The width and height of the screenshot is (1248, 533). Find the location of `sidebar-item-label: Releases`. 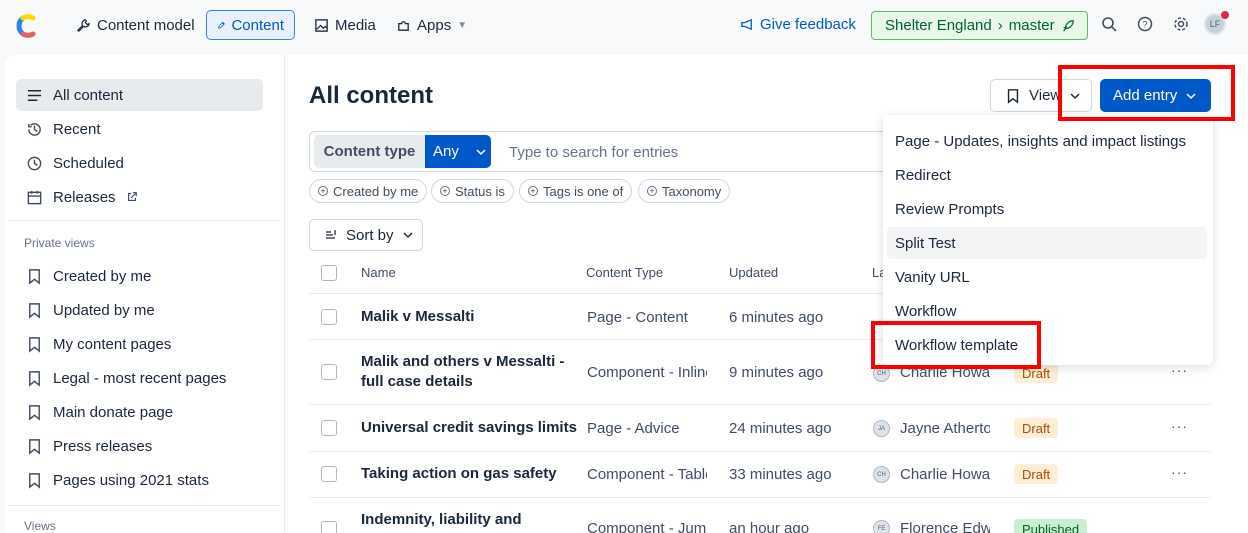

sidebar-item-label: Releases is located at coordinates (84, 197).